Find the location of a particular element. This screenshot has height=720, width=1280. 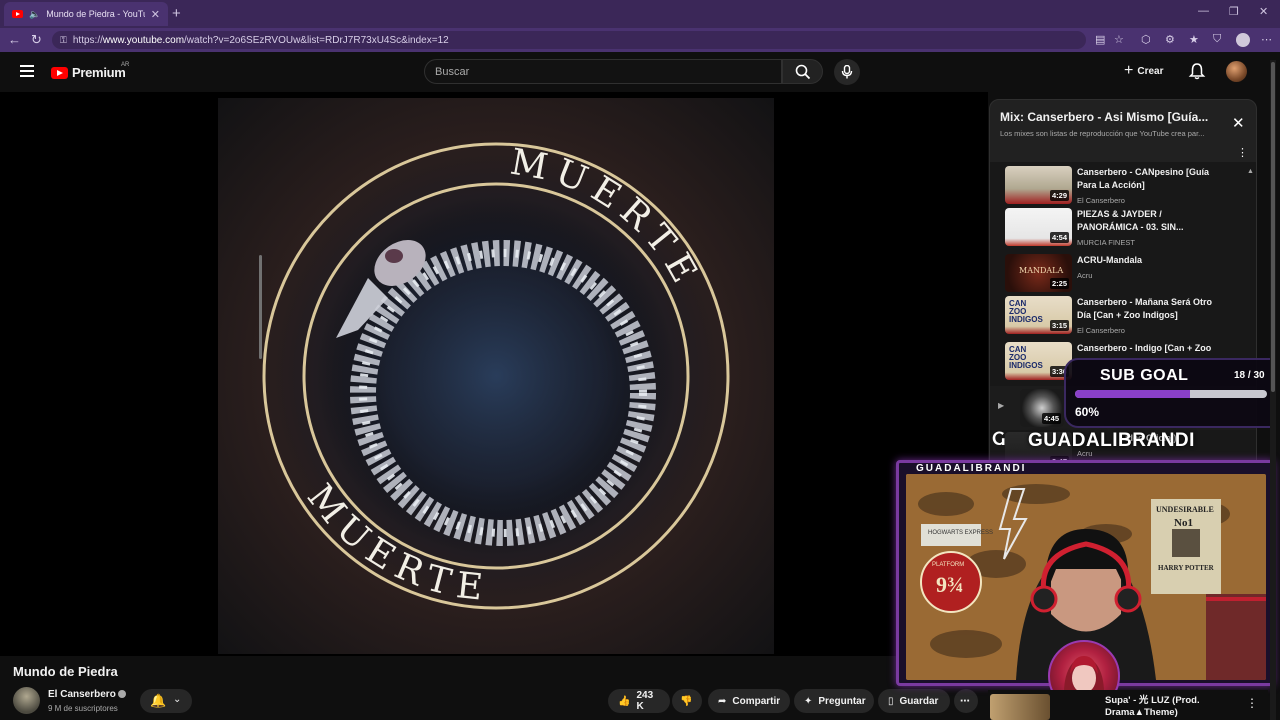

platform-number: 9¾ is located at coordinates (950, 584).